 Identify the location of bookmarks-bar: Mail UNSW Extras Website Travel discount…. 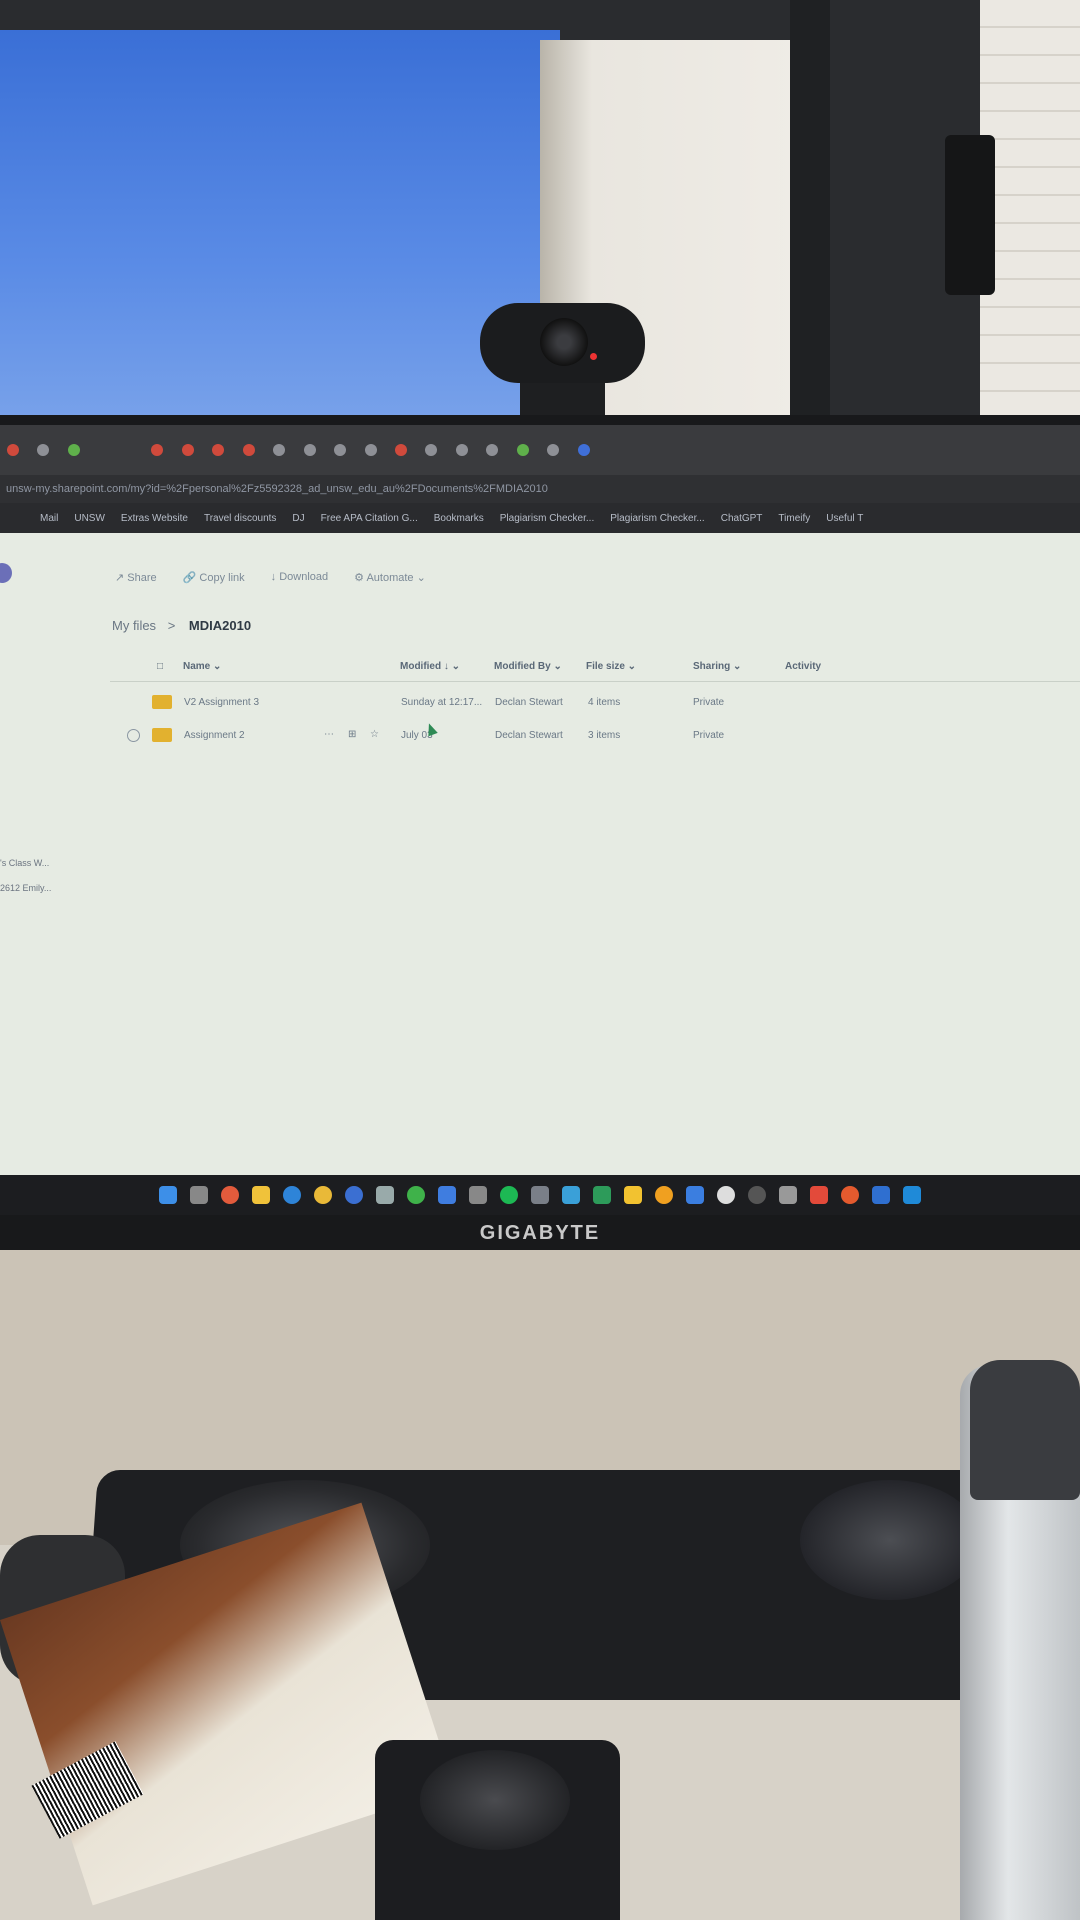
(540, 518).